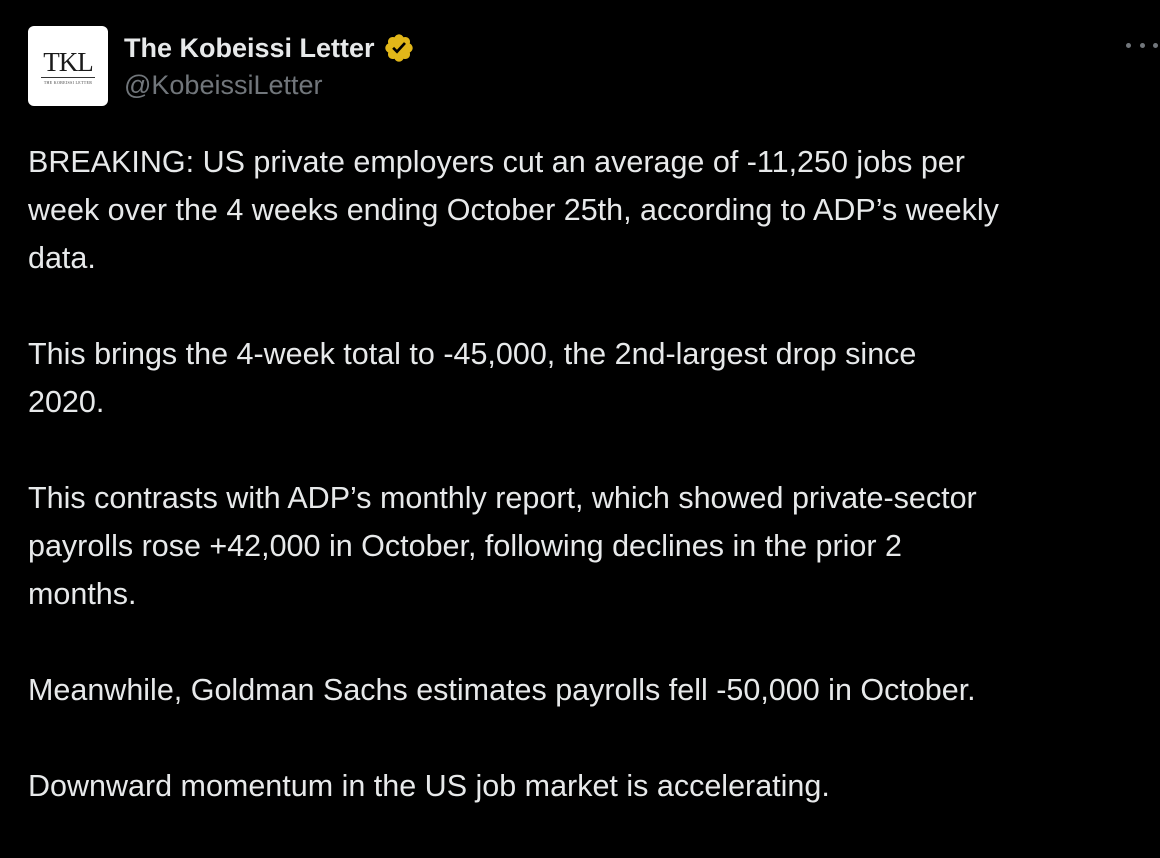 The image size is (1160, 858). What do you see at coordinates (68, 82) in the screenshot?
I see `avatar-logo-subtext: THE KOBEISSI LETTER` at bounding box center [68, 82].